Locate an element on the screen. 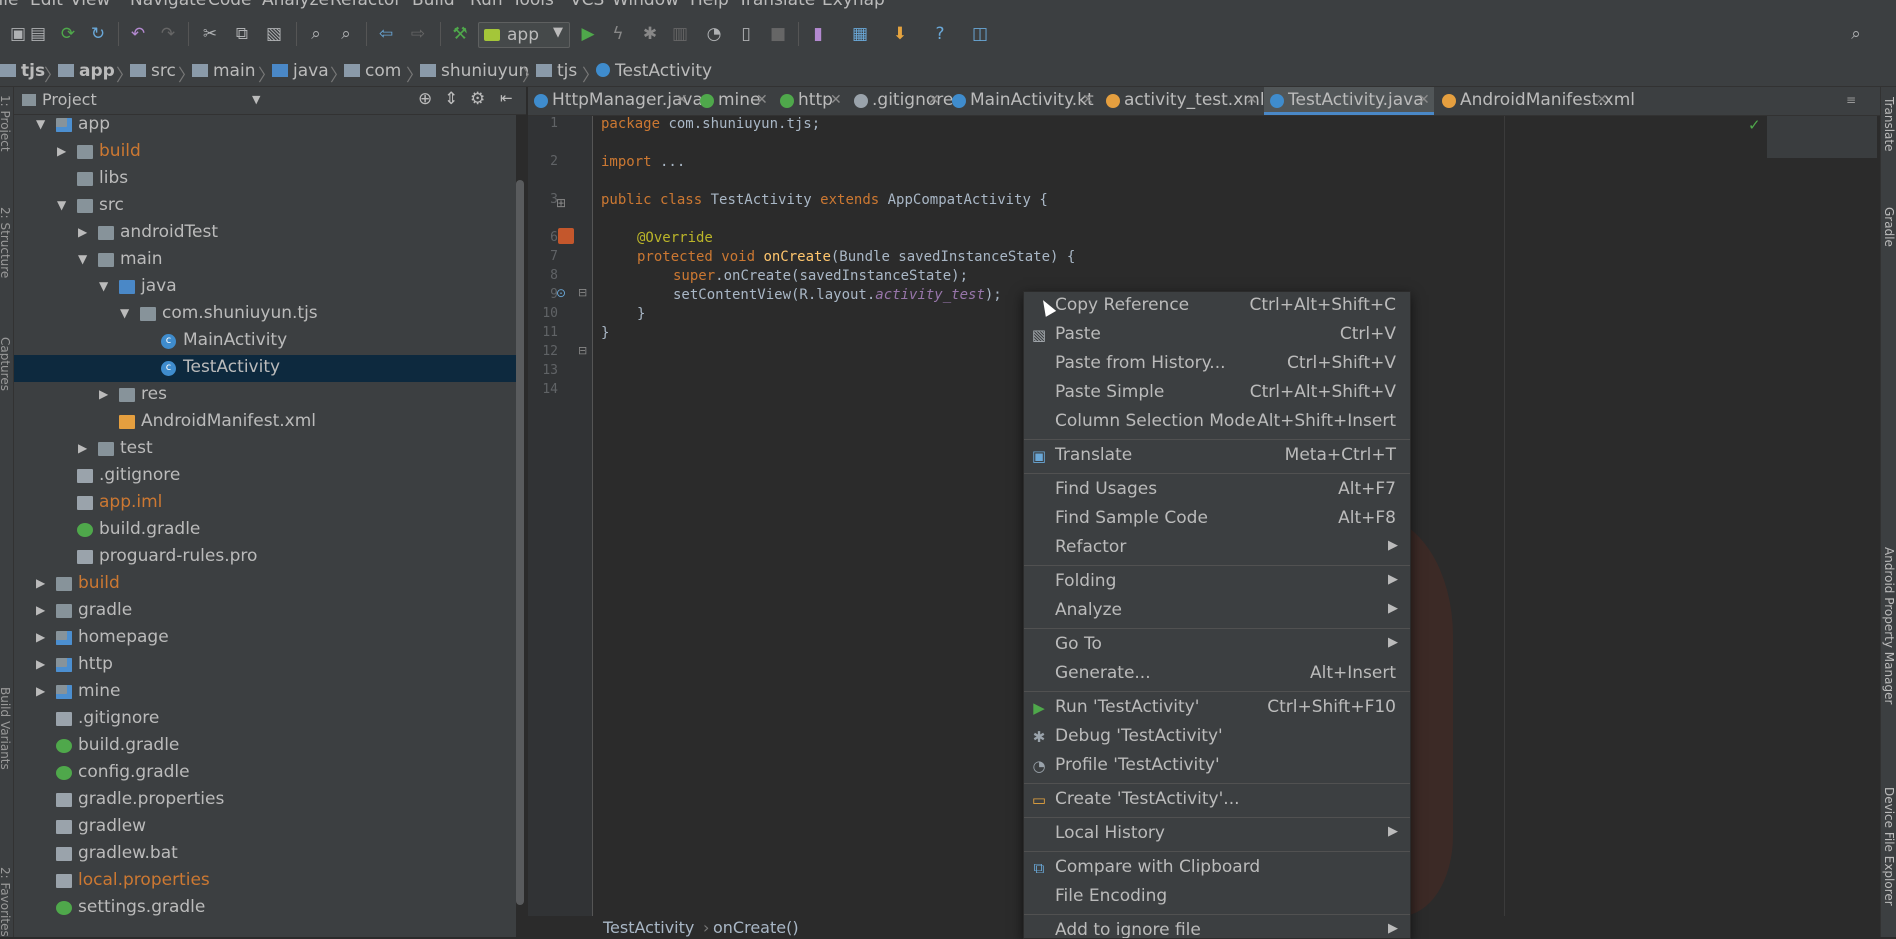 This screenshot has width=1896, height=939. editor-tab: HttpManager.java ✕ is located at coordinates (615, 101).